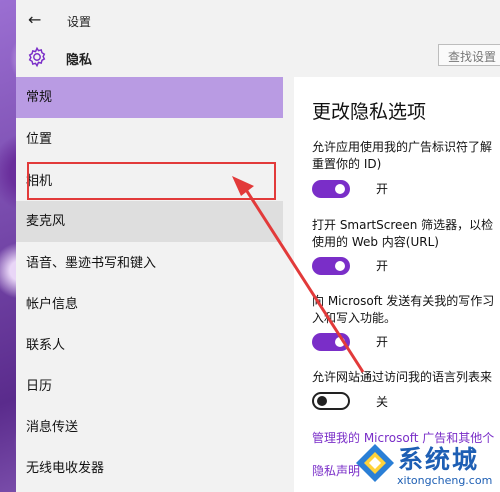 The height and width of the screenshot is (492, 500). I want to click on watermark-url: xitongcheng.com, so click(445, 480).